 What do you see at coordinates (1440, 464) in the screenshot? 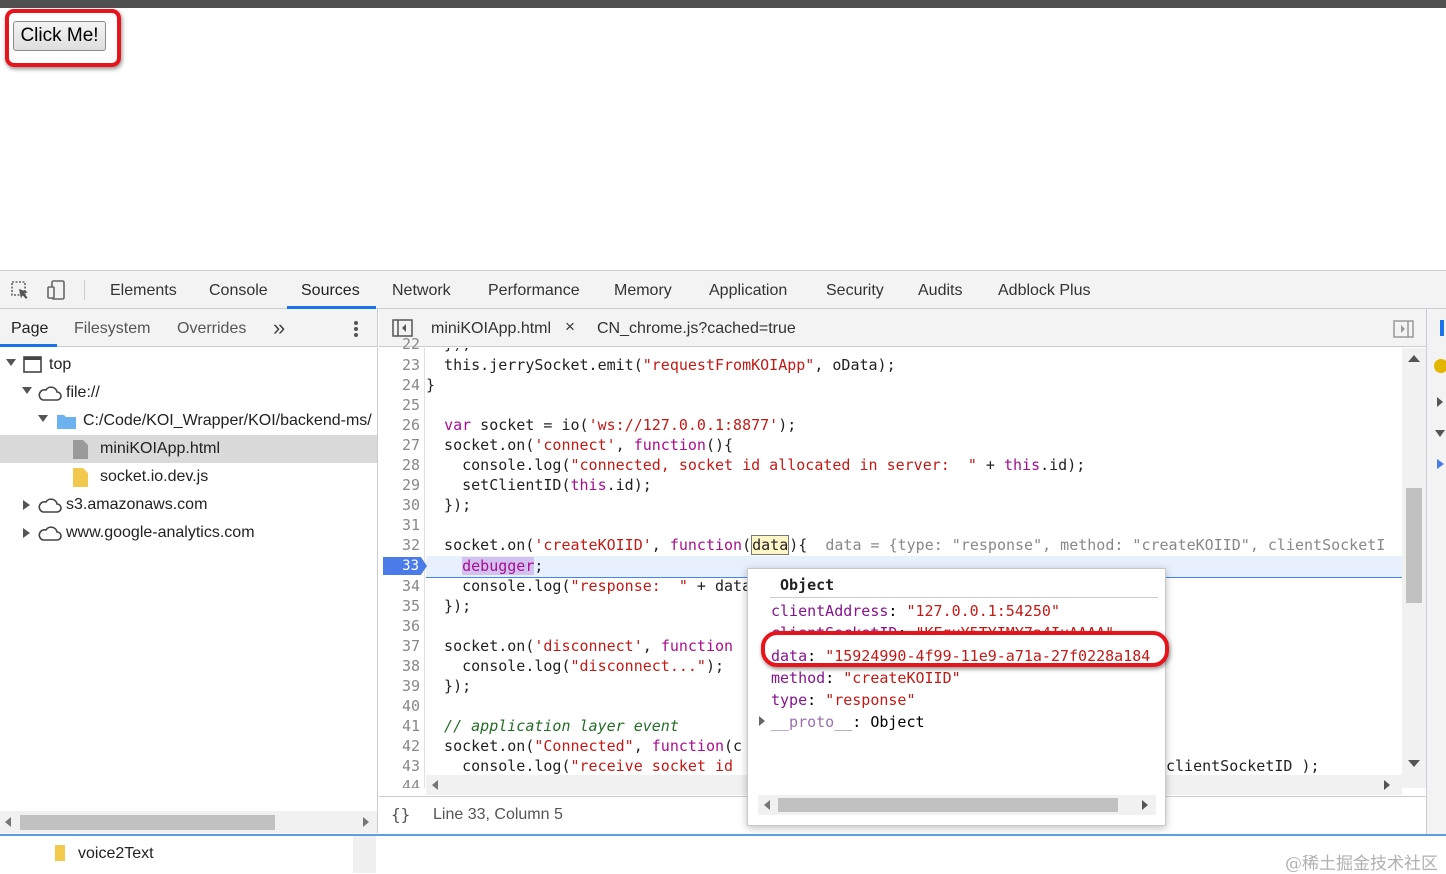
I see `current-frame-icon` at bounding box center [1440, 464].